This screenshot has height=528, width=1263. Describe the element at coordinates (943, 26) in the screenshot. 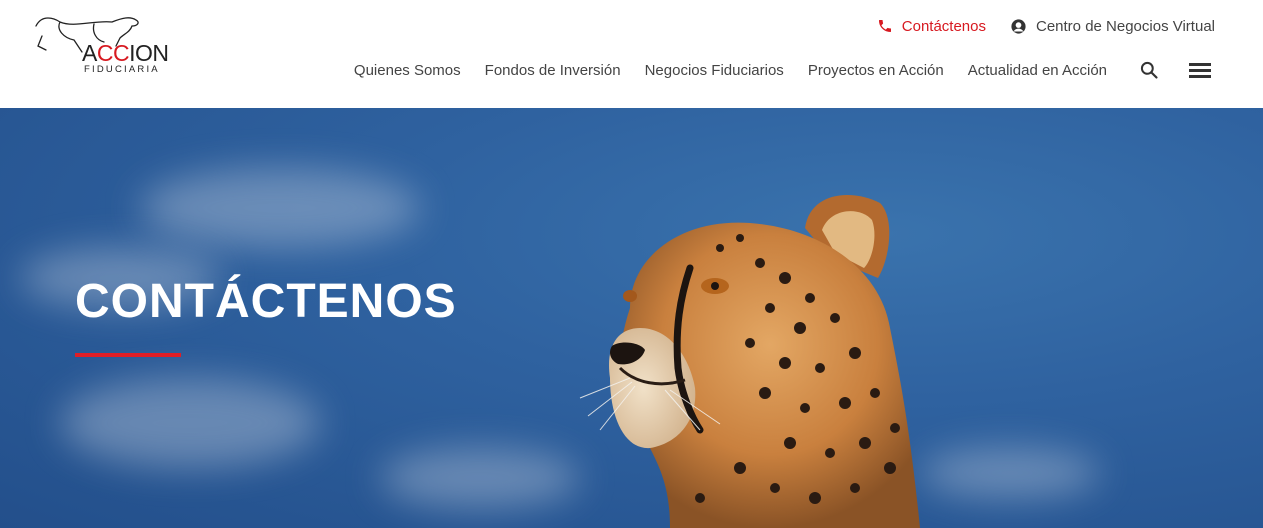

I see `contact-label: Contáctenos` at that location.